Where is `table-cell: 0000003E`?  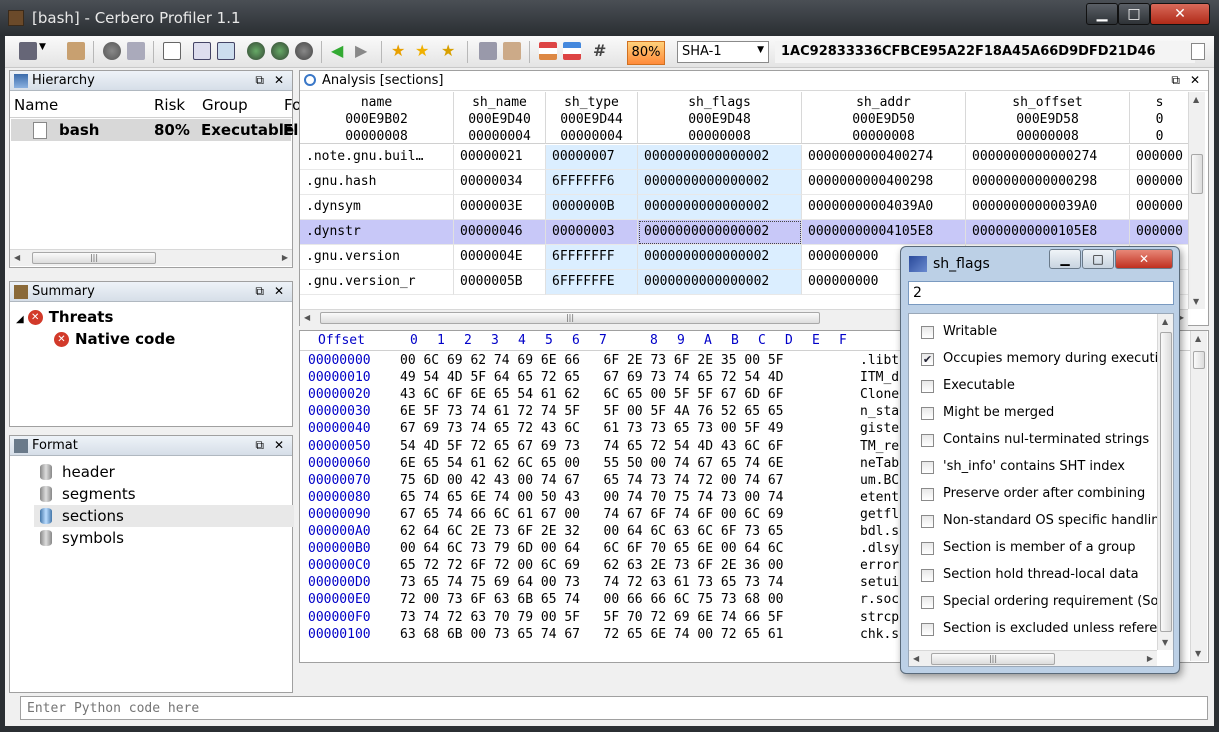 table-cell: 0000003E is located at coordinates (500, 207).